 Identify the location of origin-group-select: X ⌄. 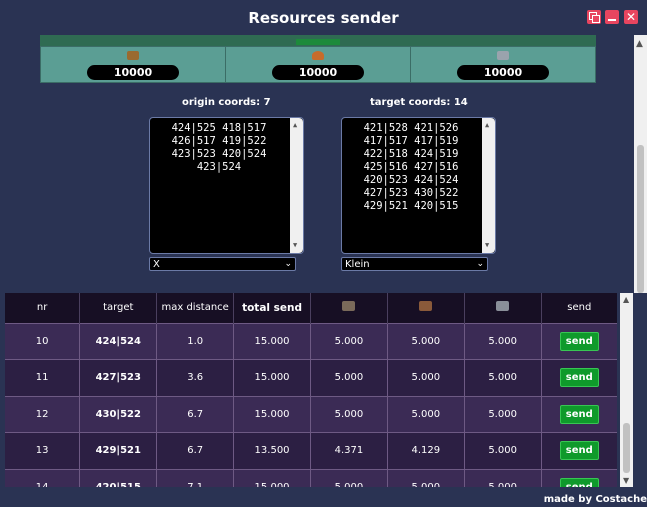
(222, 264).